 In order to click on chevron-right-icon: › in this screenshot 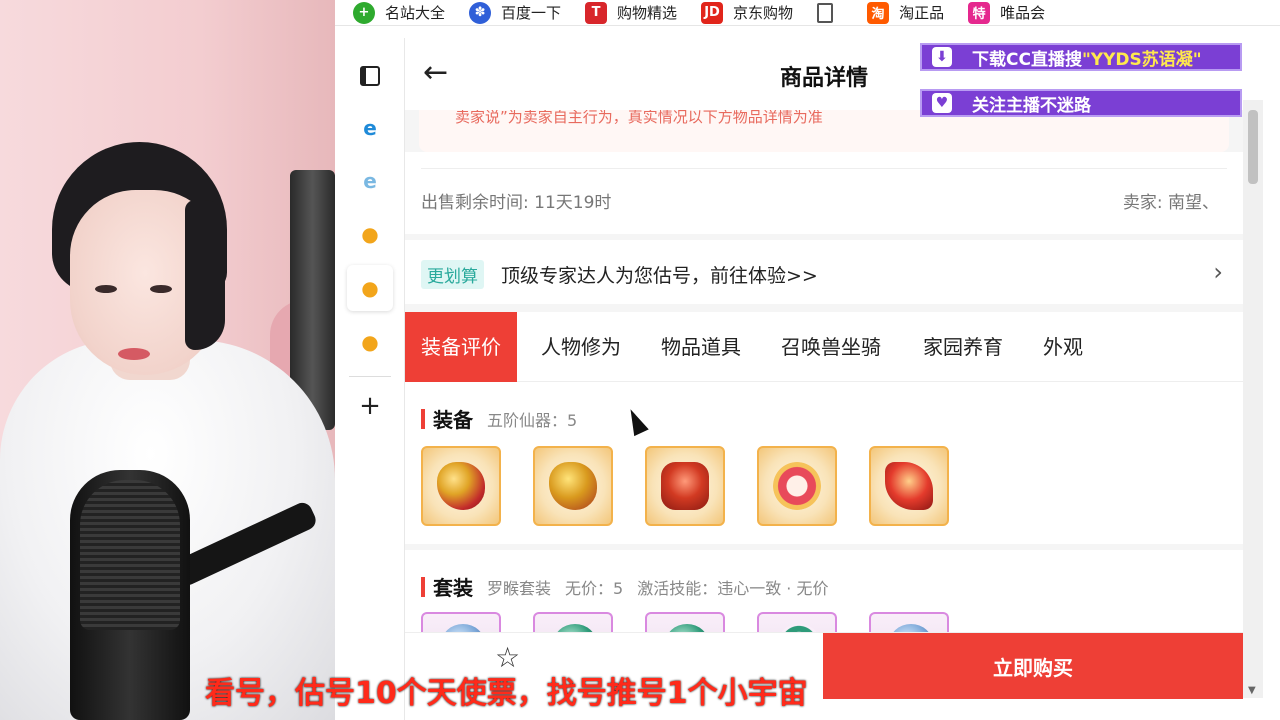, I will do `click(1218, 272)`.